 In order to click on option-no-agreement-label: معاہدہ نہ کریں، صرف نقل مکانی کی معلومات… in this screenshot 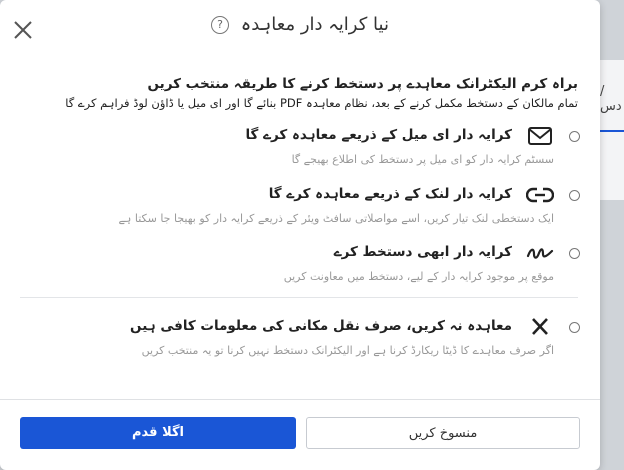, I will do `click(321, 326)`.